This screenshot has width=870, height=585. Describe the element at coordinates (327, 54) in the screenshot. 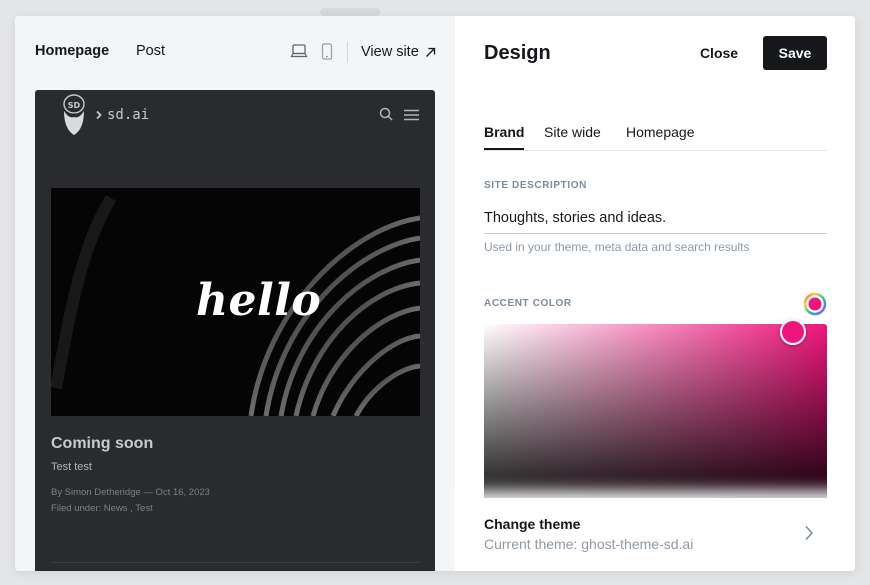

I see `mobile-icon` at that location.